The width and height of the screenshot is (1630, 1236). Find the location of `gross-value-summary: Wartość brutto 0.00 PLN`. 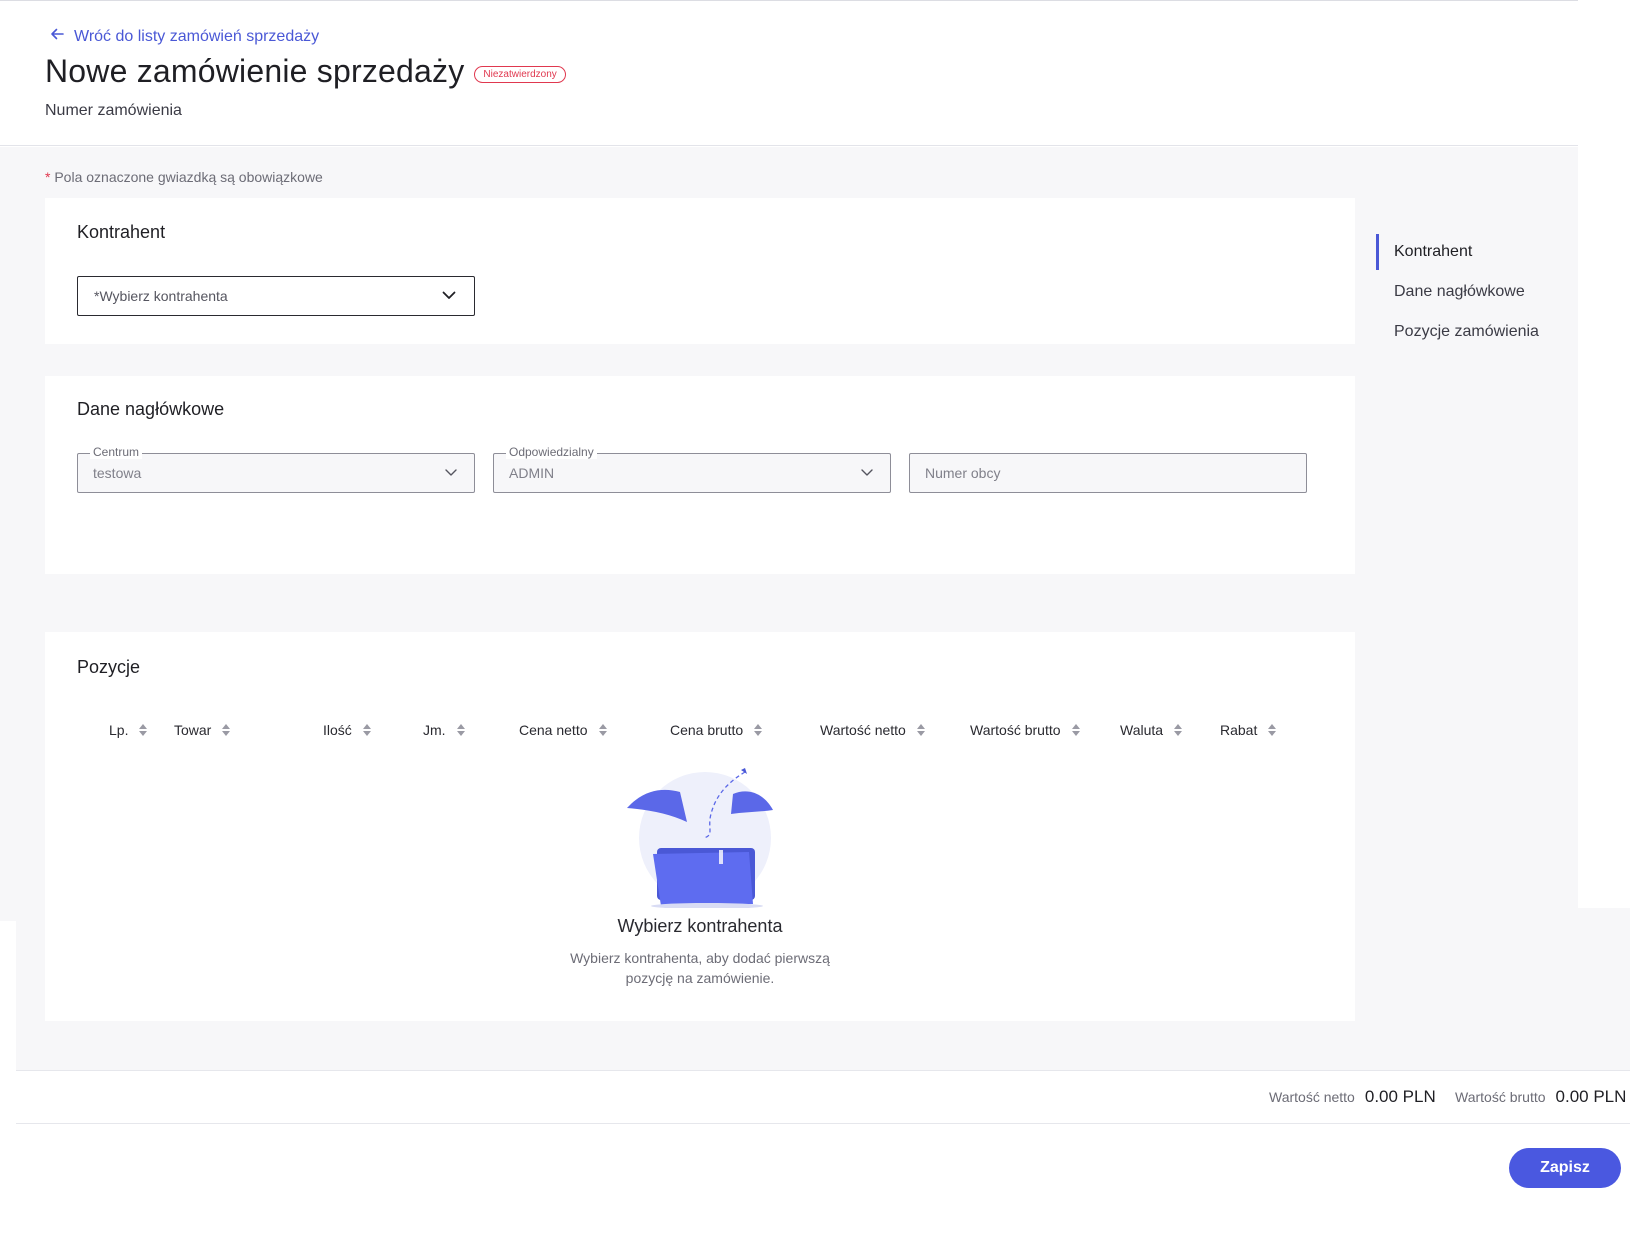

gross-value-summary: Wartość brutto 0.00 PLN is located at coordinates (1540, 1097).